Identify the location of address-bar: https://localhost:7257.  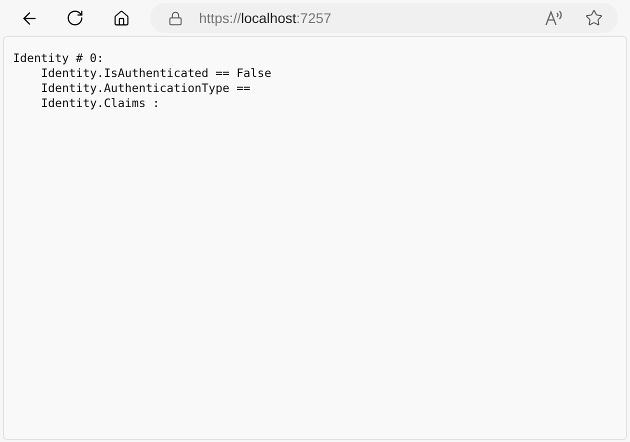
(384, 18).